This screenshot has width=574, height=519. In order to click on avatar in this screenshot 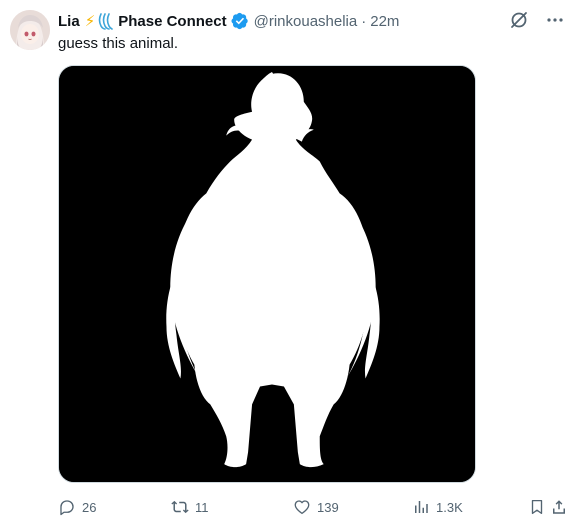, I will do `click(30, 30)`.